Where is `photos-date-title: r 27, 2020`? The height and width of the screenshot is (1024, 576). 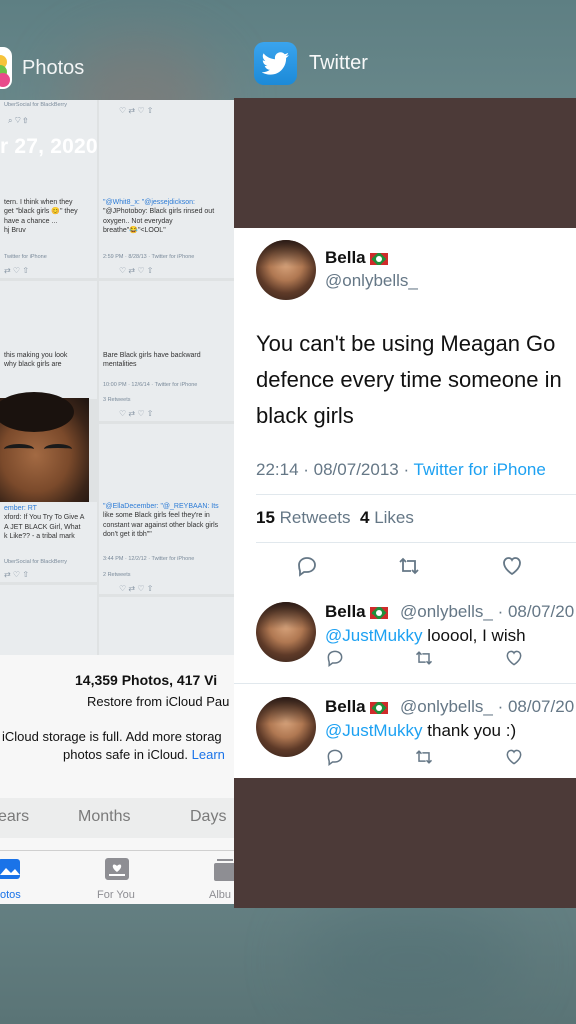 photos-date-title: r 27, 2020 is located at coordinates (49, 146).